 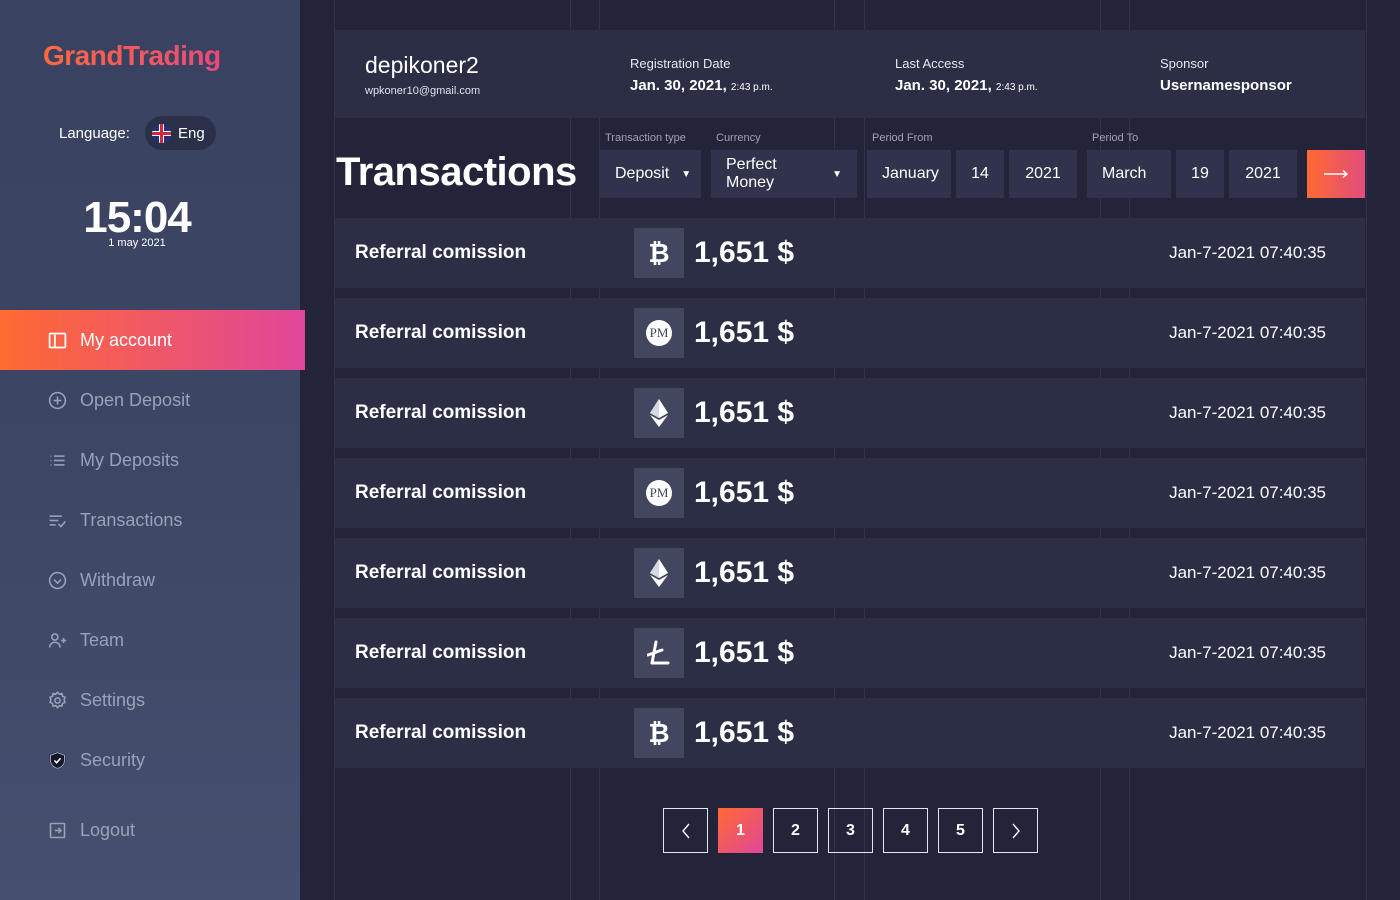 I want to click on transaction-type-select: Deposit ▼, so click(x=650, y=174).